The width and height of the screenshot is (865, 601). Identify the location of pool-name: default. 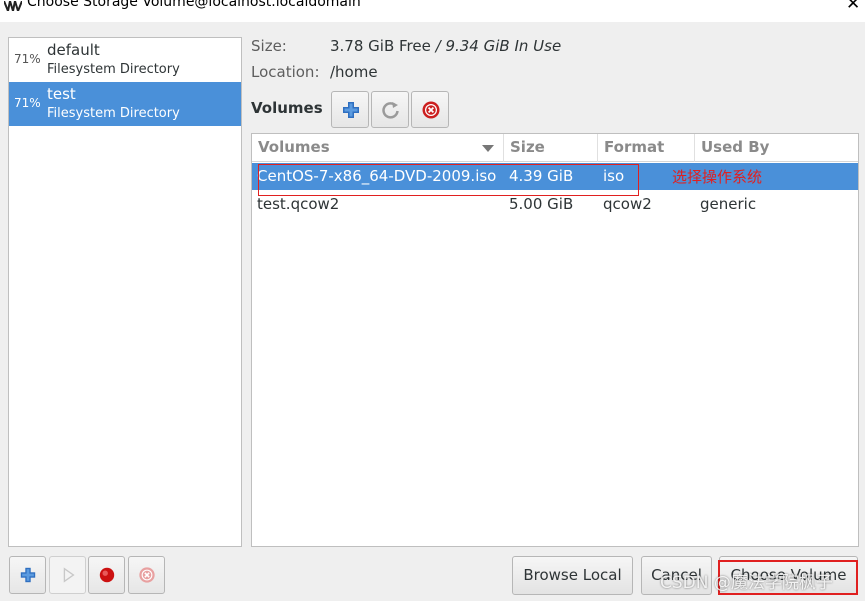
(73, 50).